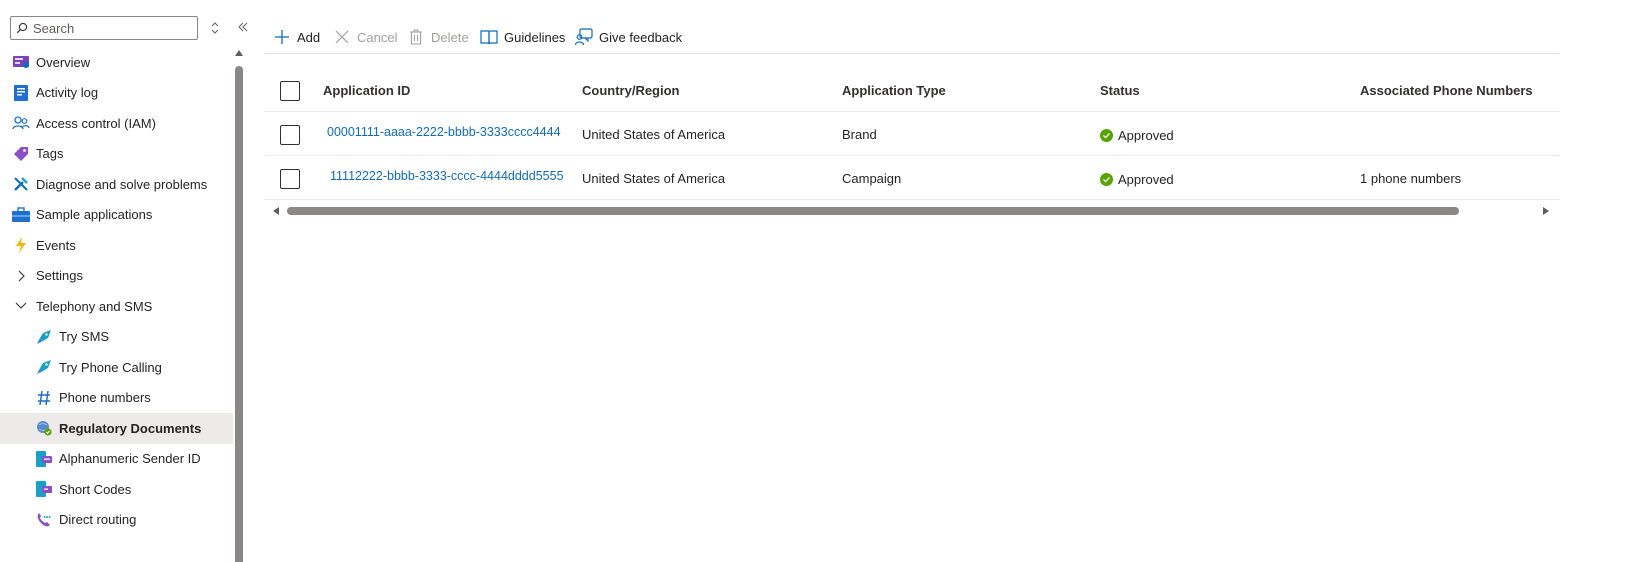 The width and height of the screenshot is (1645, 562). Describe the element at coordinates (44, 489) in the screenshot. I see `short-code-icon` at that location.